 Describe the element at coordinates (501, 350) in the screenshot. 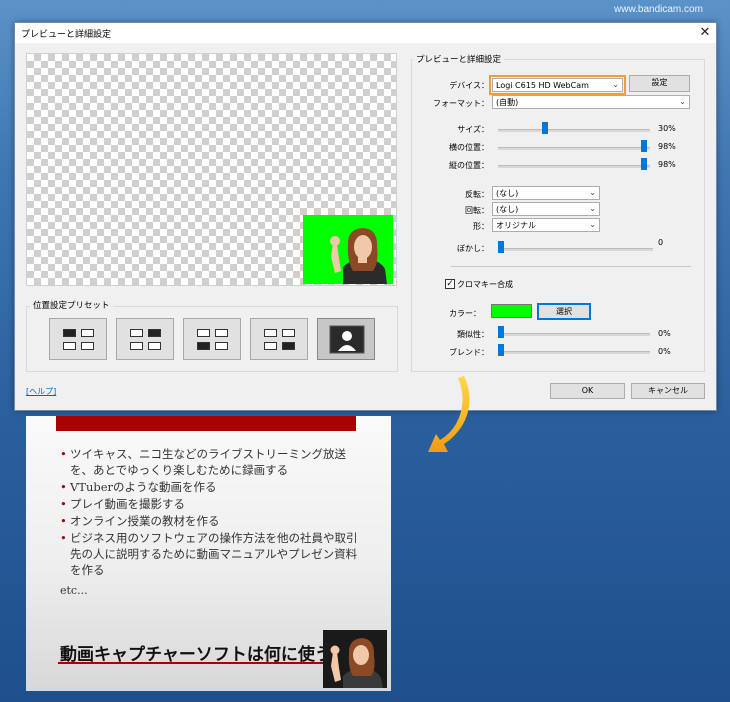

I see `blend-slider-thumb` at that location.